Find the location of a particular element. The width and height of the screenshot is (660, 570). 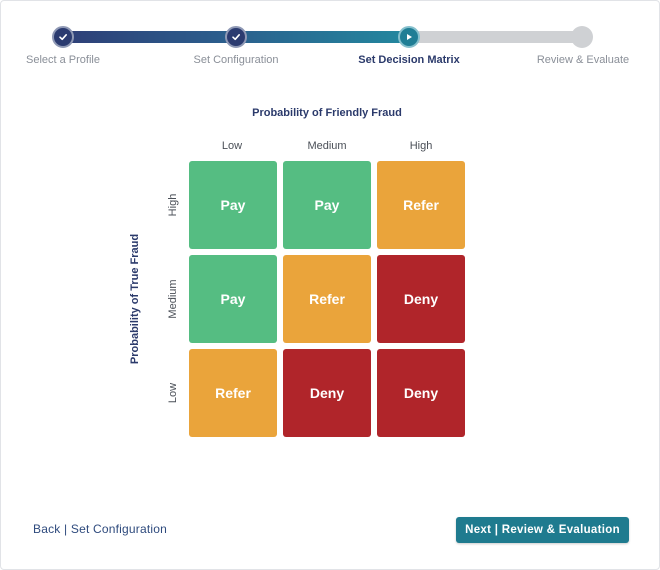

step-dot-set-decision-matrix is located at coordinates (409, 37).